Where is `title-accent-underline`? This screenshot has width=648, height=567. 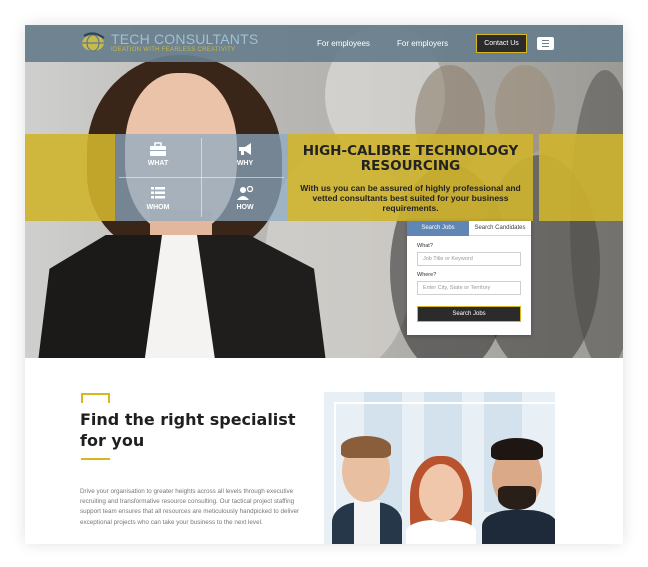 title-accent-underline is located at coordinates (95, 459).